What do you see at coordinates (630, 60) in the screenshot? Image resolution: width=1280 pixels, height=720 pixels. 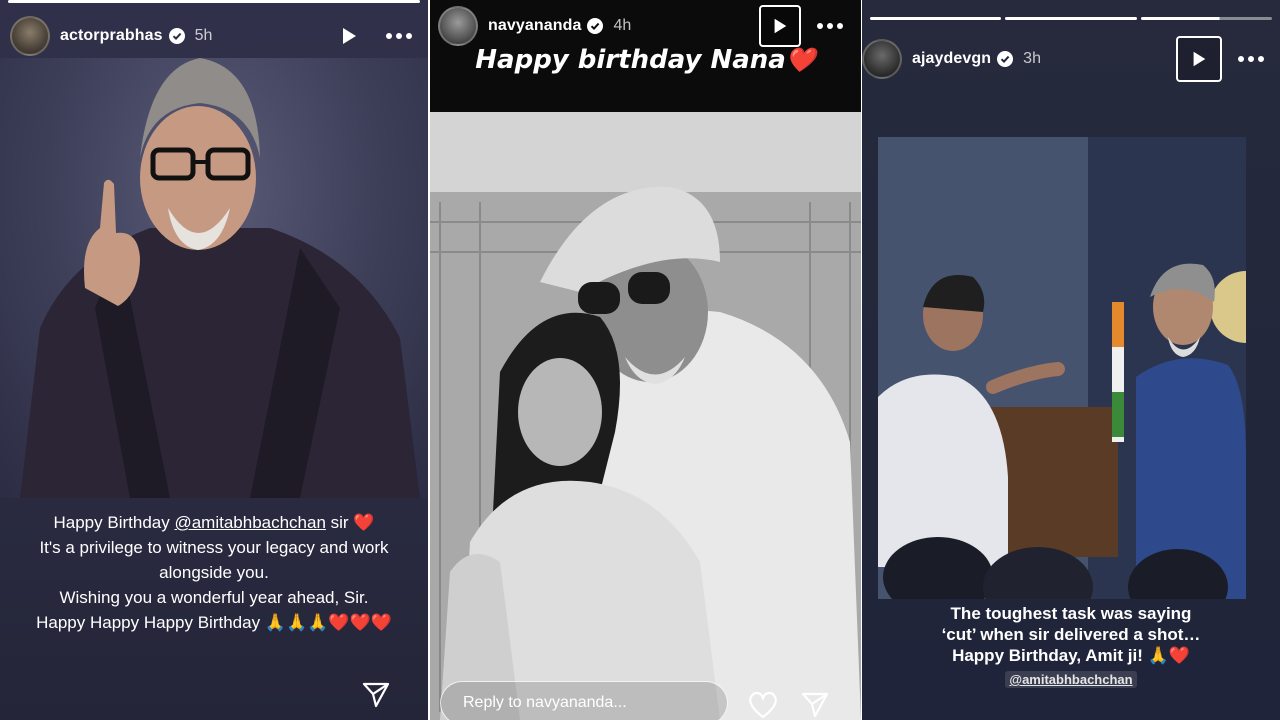 I see `overlay-text: Happy birthday Nana` at bounding box center [630, 60].